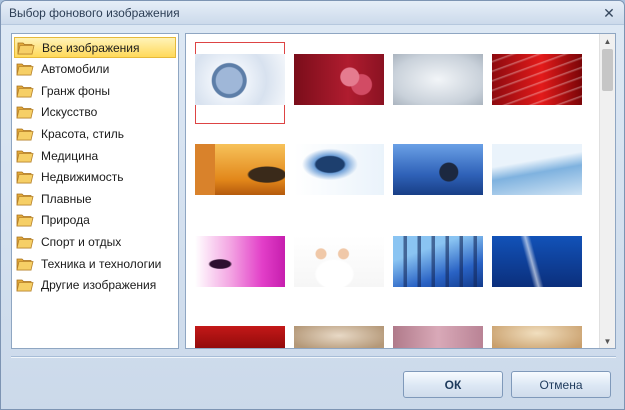  What do you see at coordinates (537, 261) in the screenshot?
I see `thumbnail-blue-light-rays` at bounding box center [537, 261].